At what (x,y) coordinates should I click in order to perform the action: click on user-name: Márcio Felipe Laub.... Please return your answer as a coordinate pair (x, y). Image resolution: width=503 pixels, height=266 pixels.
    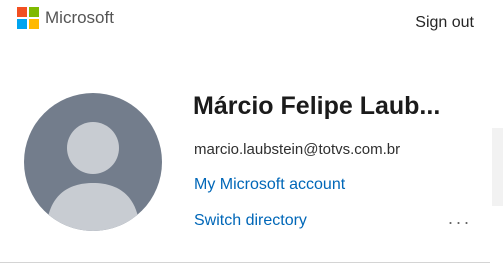
    Looking at the image, I should click on (317, 106).